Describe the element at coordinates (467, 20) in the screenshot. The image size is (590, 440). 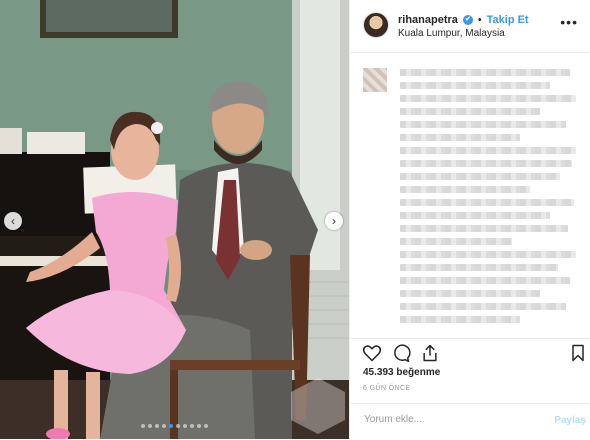
I see `verified-badge-icon: ✔` at that location.